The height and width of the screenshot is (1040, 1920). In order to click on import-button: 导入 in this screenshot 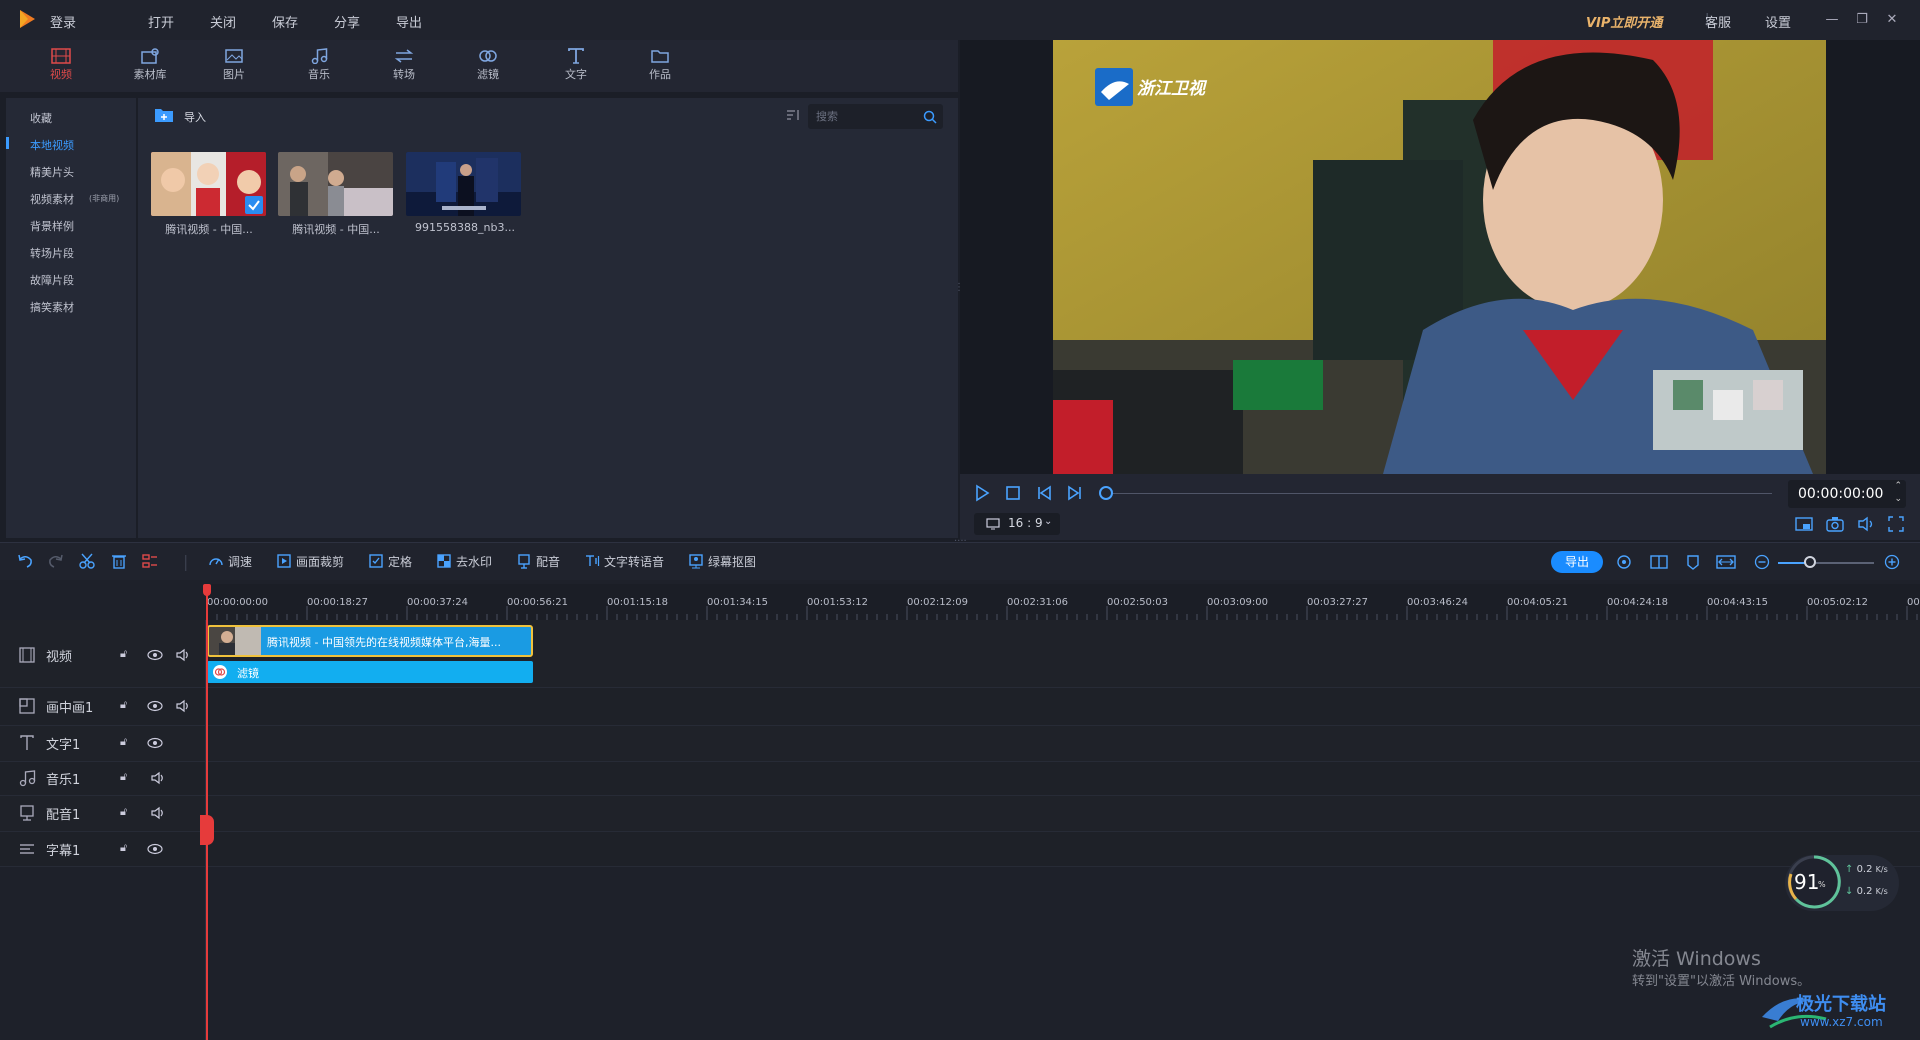, I will do `click(195, 117)`.